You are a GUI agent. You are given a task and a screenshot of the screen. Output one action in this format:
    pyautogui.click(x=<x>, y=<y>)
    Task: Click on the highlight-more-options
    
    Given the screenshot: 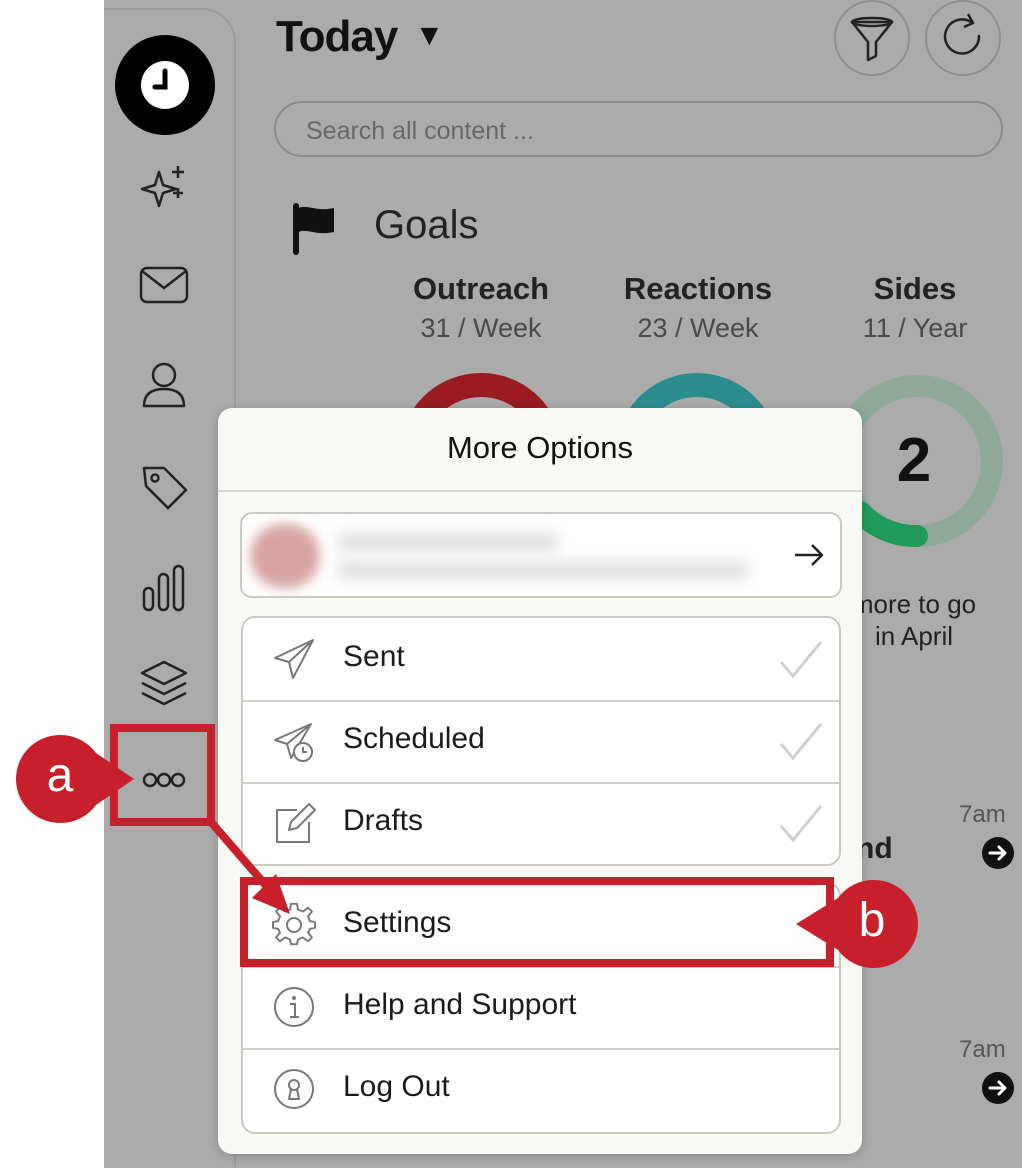 What is the action you would take?
    pyautogui.click(x=162, y=775)
    